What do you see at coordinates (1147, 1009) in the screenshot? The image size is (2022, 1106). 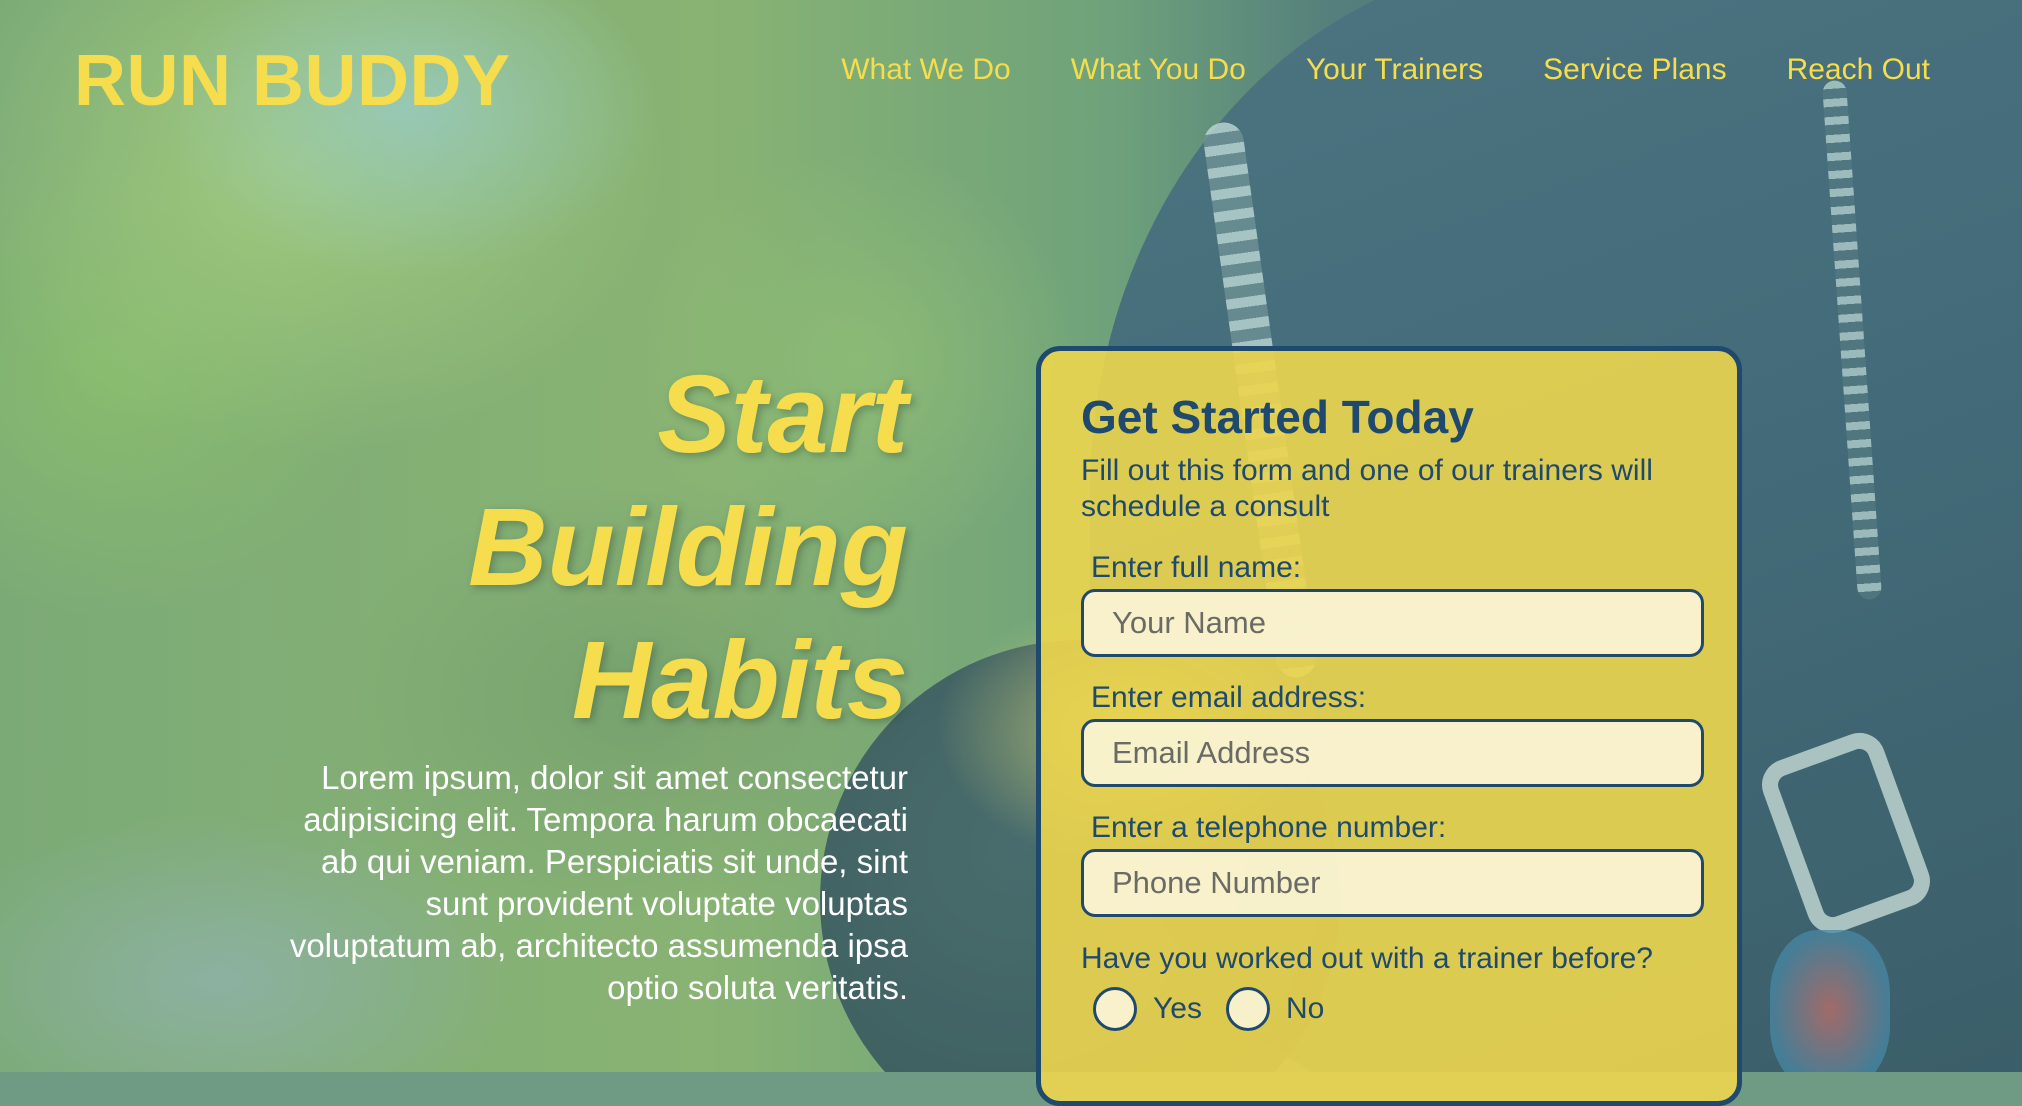 I see `radio-option-yes: Yes` at bounding box center [1147, 1009].